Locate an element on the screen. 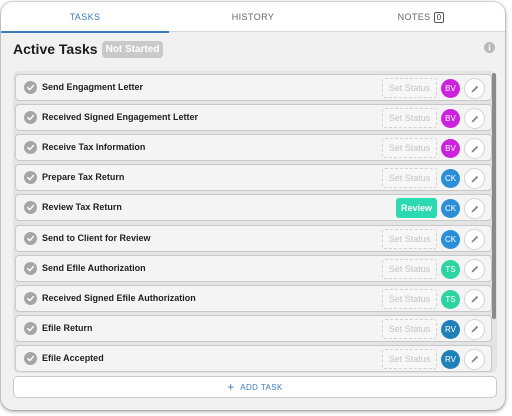 The width and height of the screenshot is (512, 416). info-icon is located at coordinates (489, 47).